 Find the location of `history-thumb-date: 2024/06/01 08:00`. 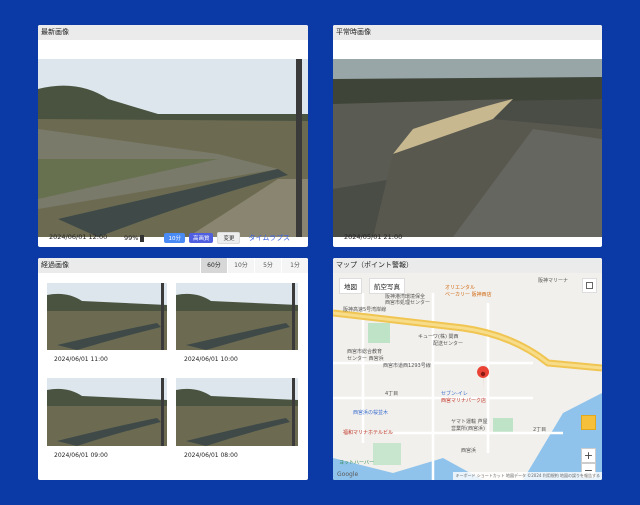

history-thumb-date: 2024/06/01 08:00 is located at coordinates (211, 455).